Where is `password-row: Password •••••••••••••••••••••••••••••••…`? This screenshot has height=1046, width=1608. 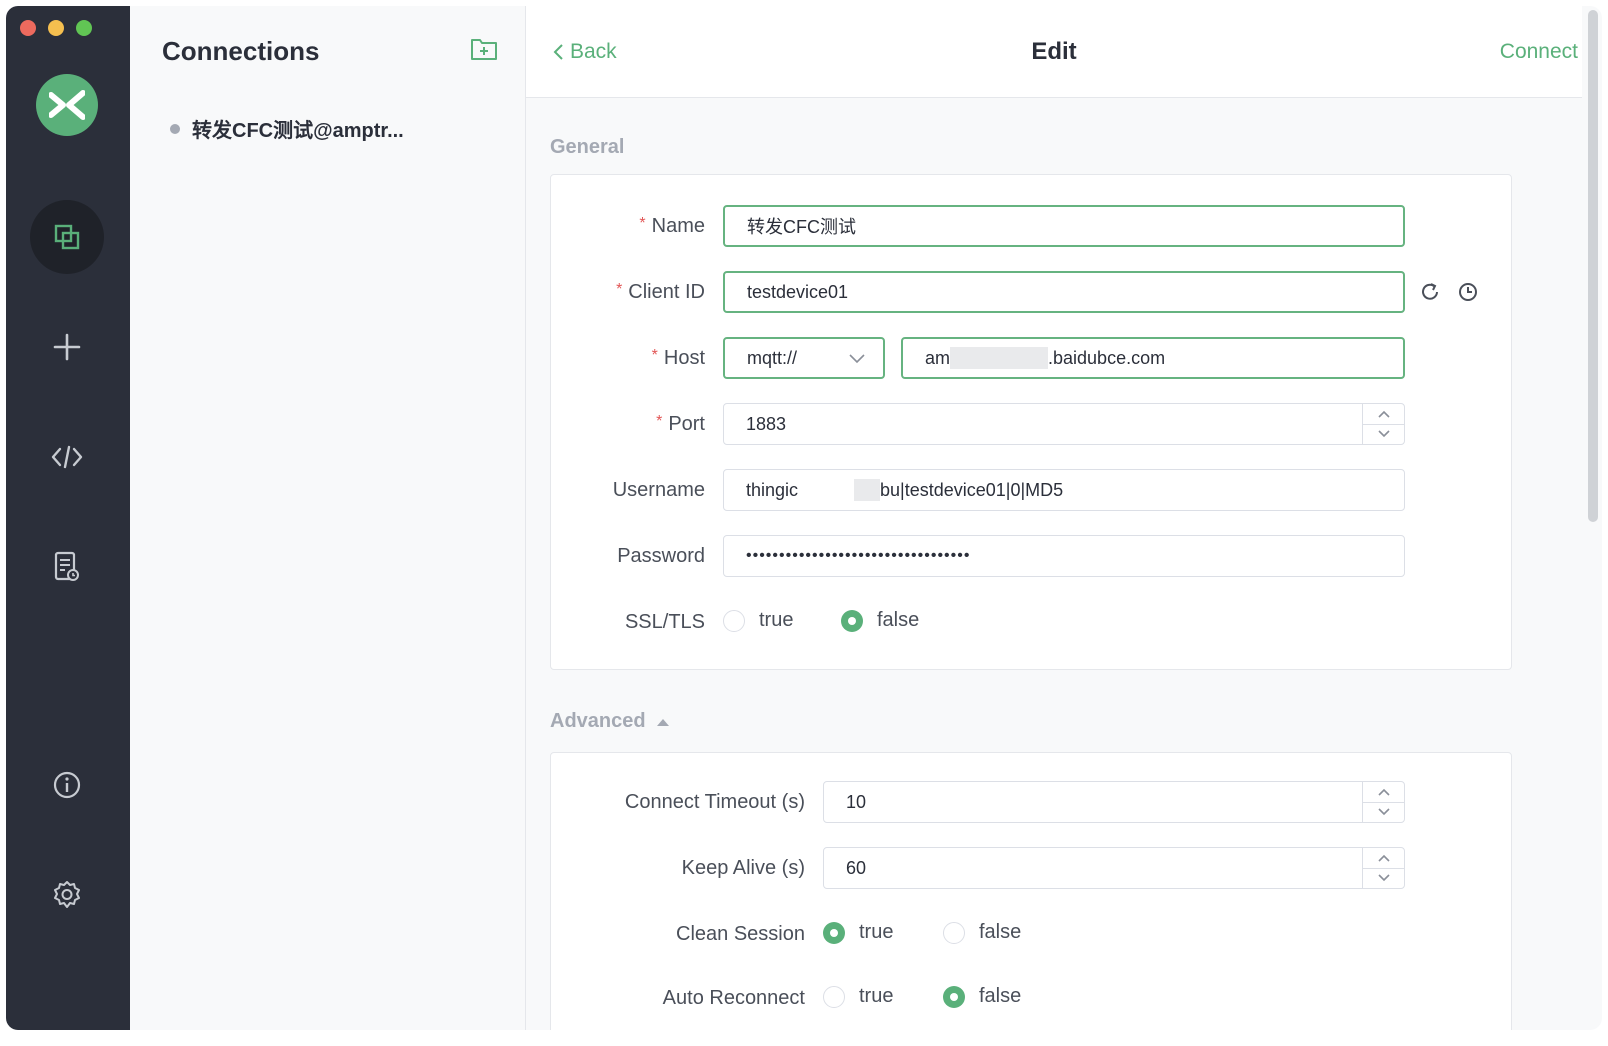 password-row: Password •••••••••••••••••••••••••••••••… is located at coordinates (1031, 556).